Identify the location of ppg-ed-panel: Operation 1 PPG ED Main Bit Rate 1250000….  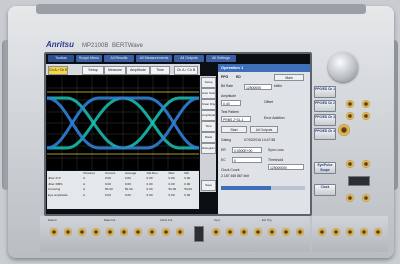
(264, 139).